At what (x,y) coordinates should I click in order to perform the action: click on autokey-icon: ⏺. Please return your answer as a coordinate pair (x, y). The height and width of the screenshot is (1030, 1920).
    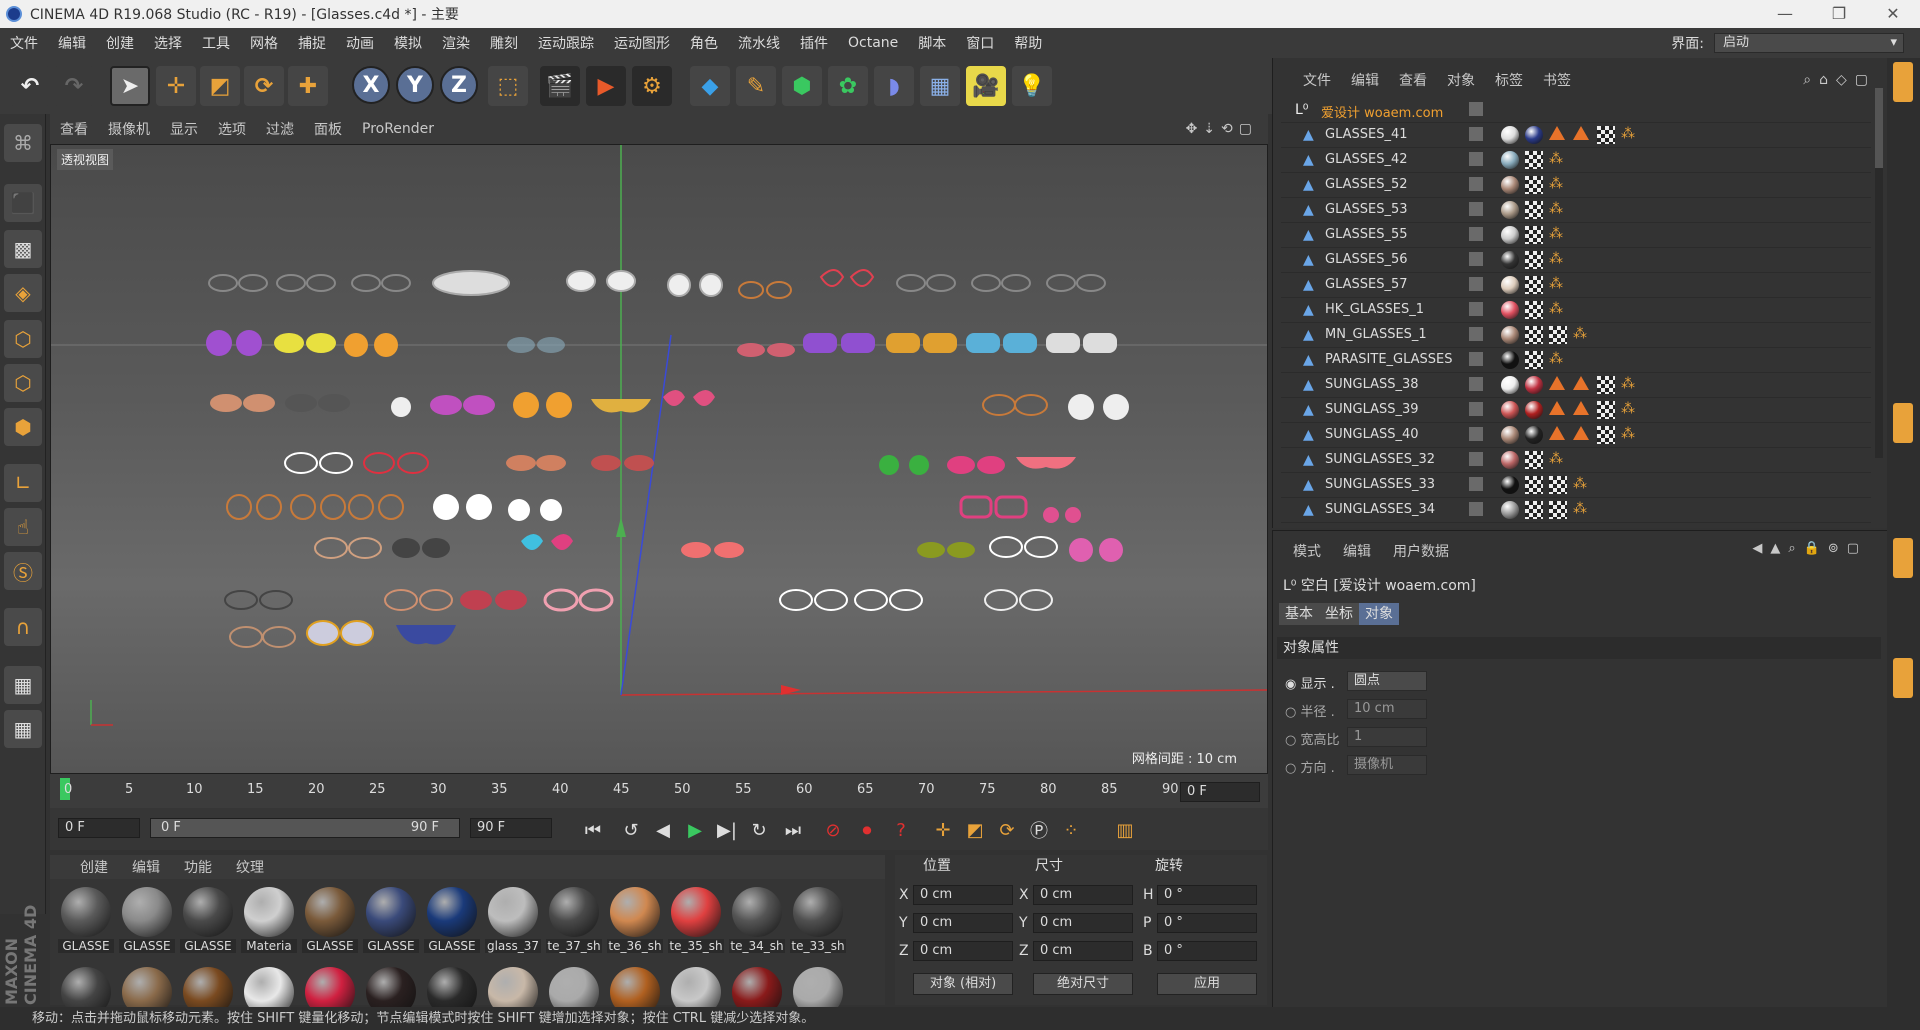
    Looking at the image, I should click on (867, 830).